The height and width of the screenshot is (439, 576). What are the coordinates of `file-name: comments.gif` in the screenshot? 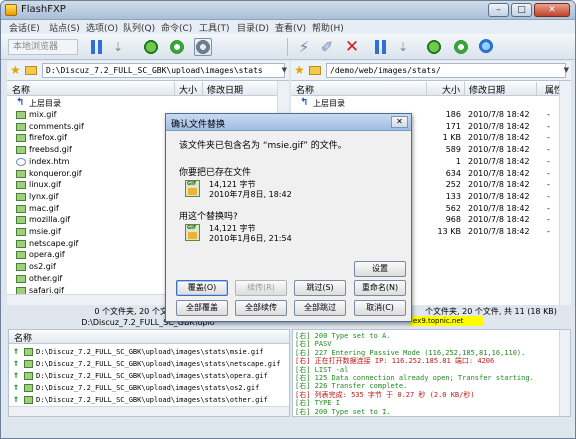 It's located at (56, 126).